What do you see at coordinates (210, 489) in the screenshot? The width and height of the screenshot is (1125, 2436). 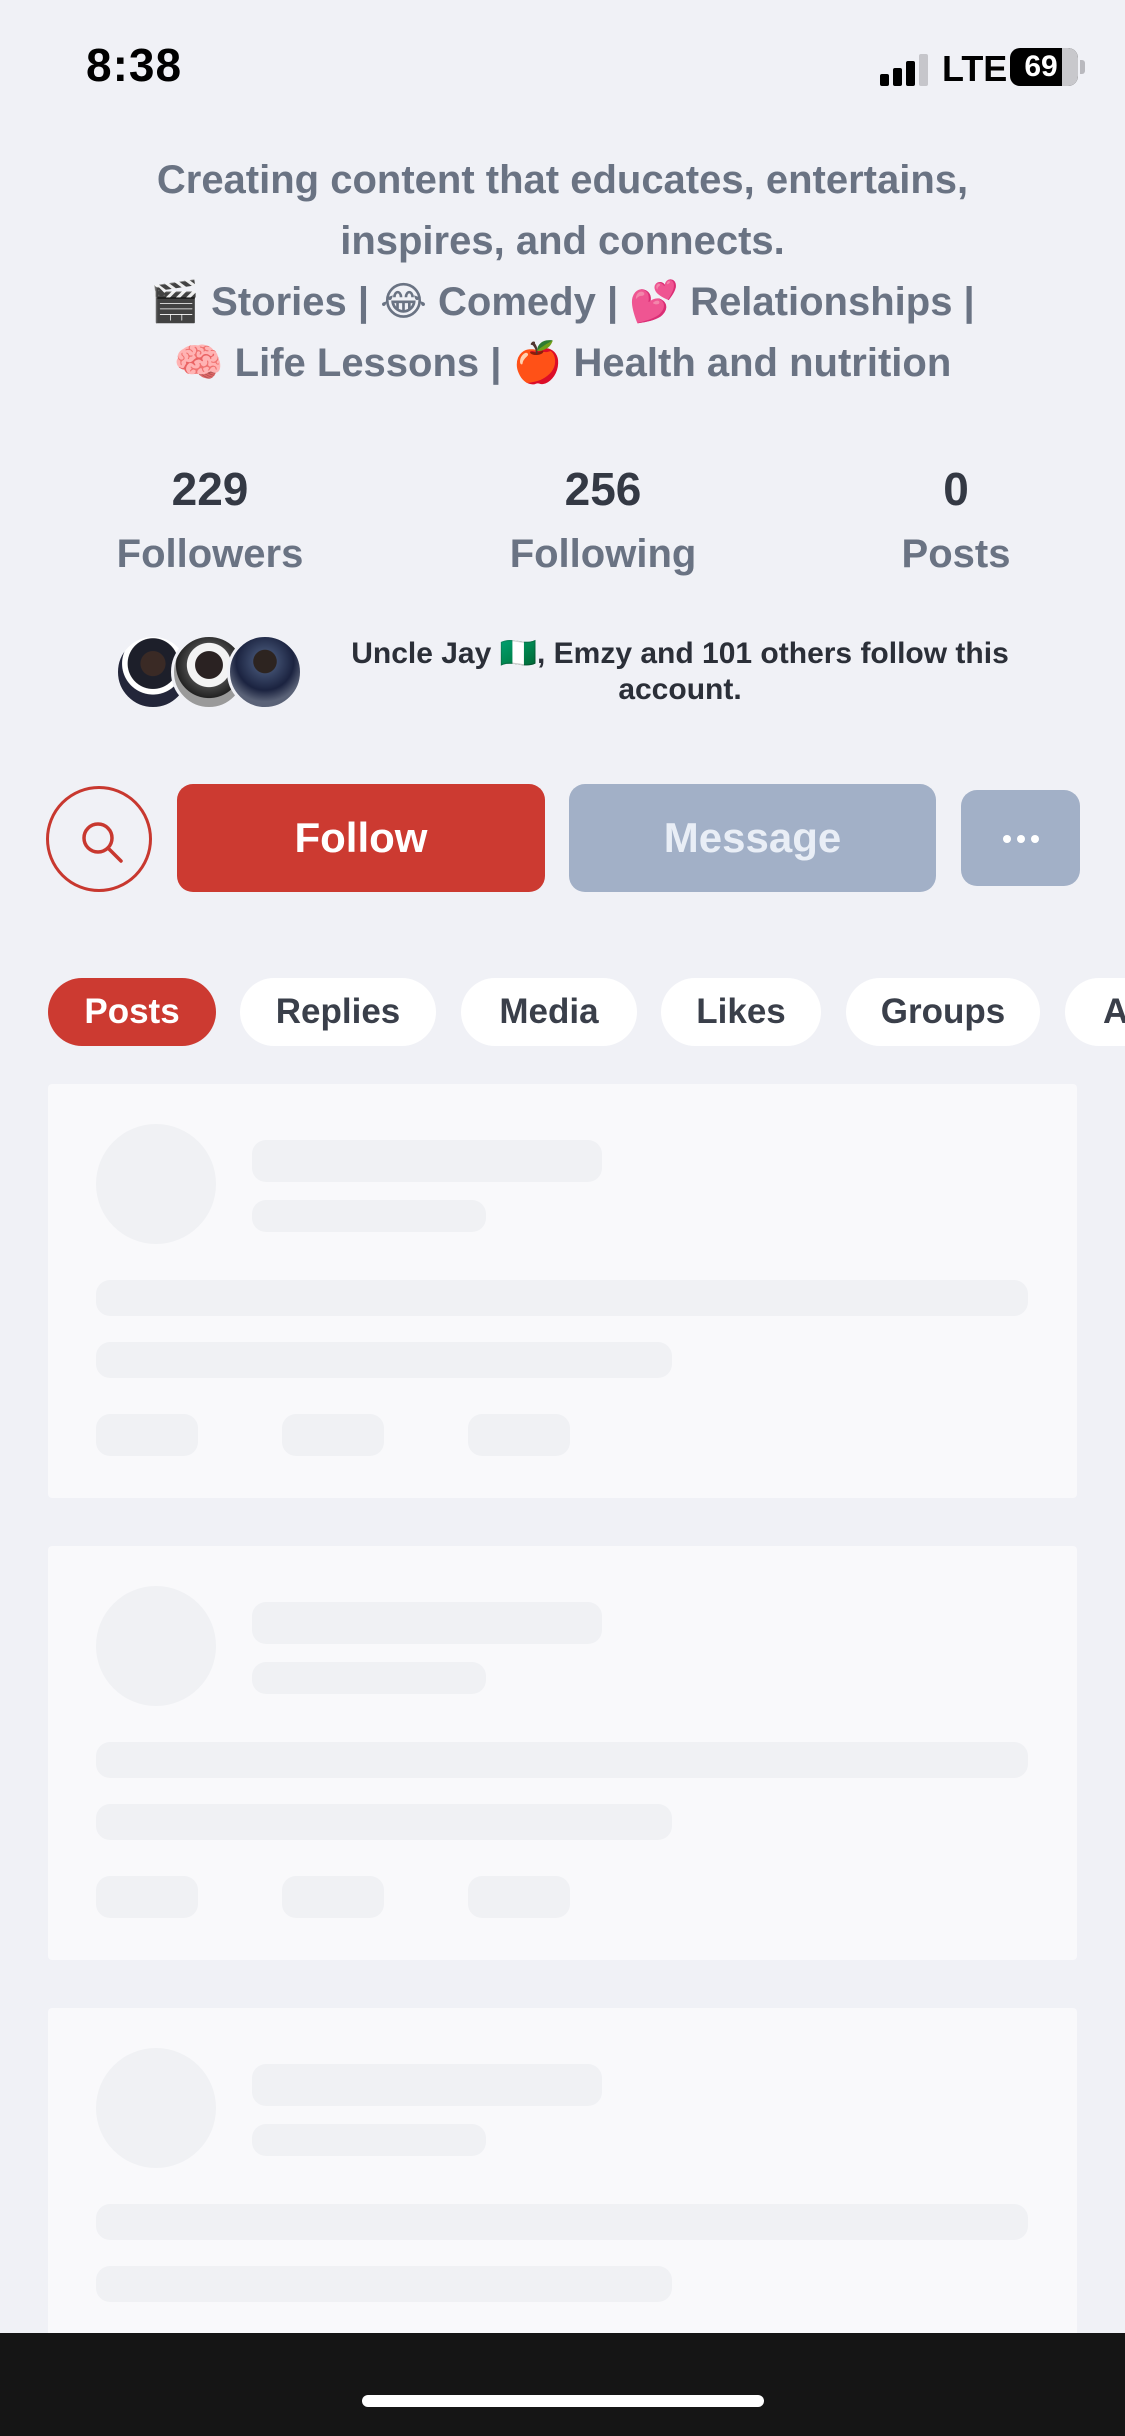 I see `followers-count: 229` at bounding box center [210, 489].